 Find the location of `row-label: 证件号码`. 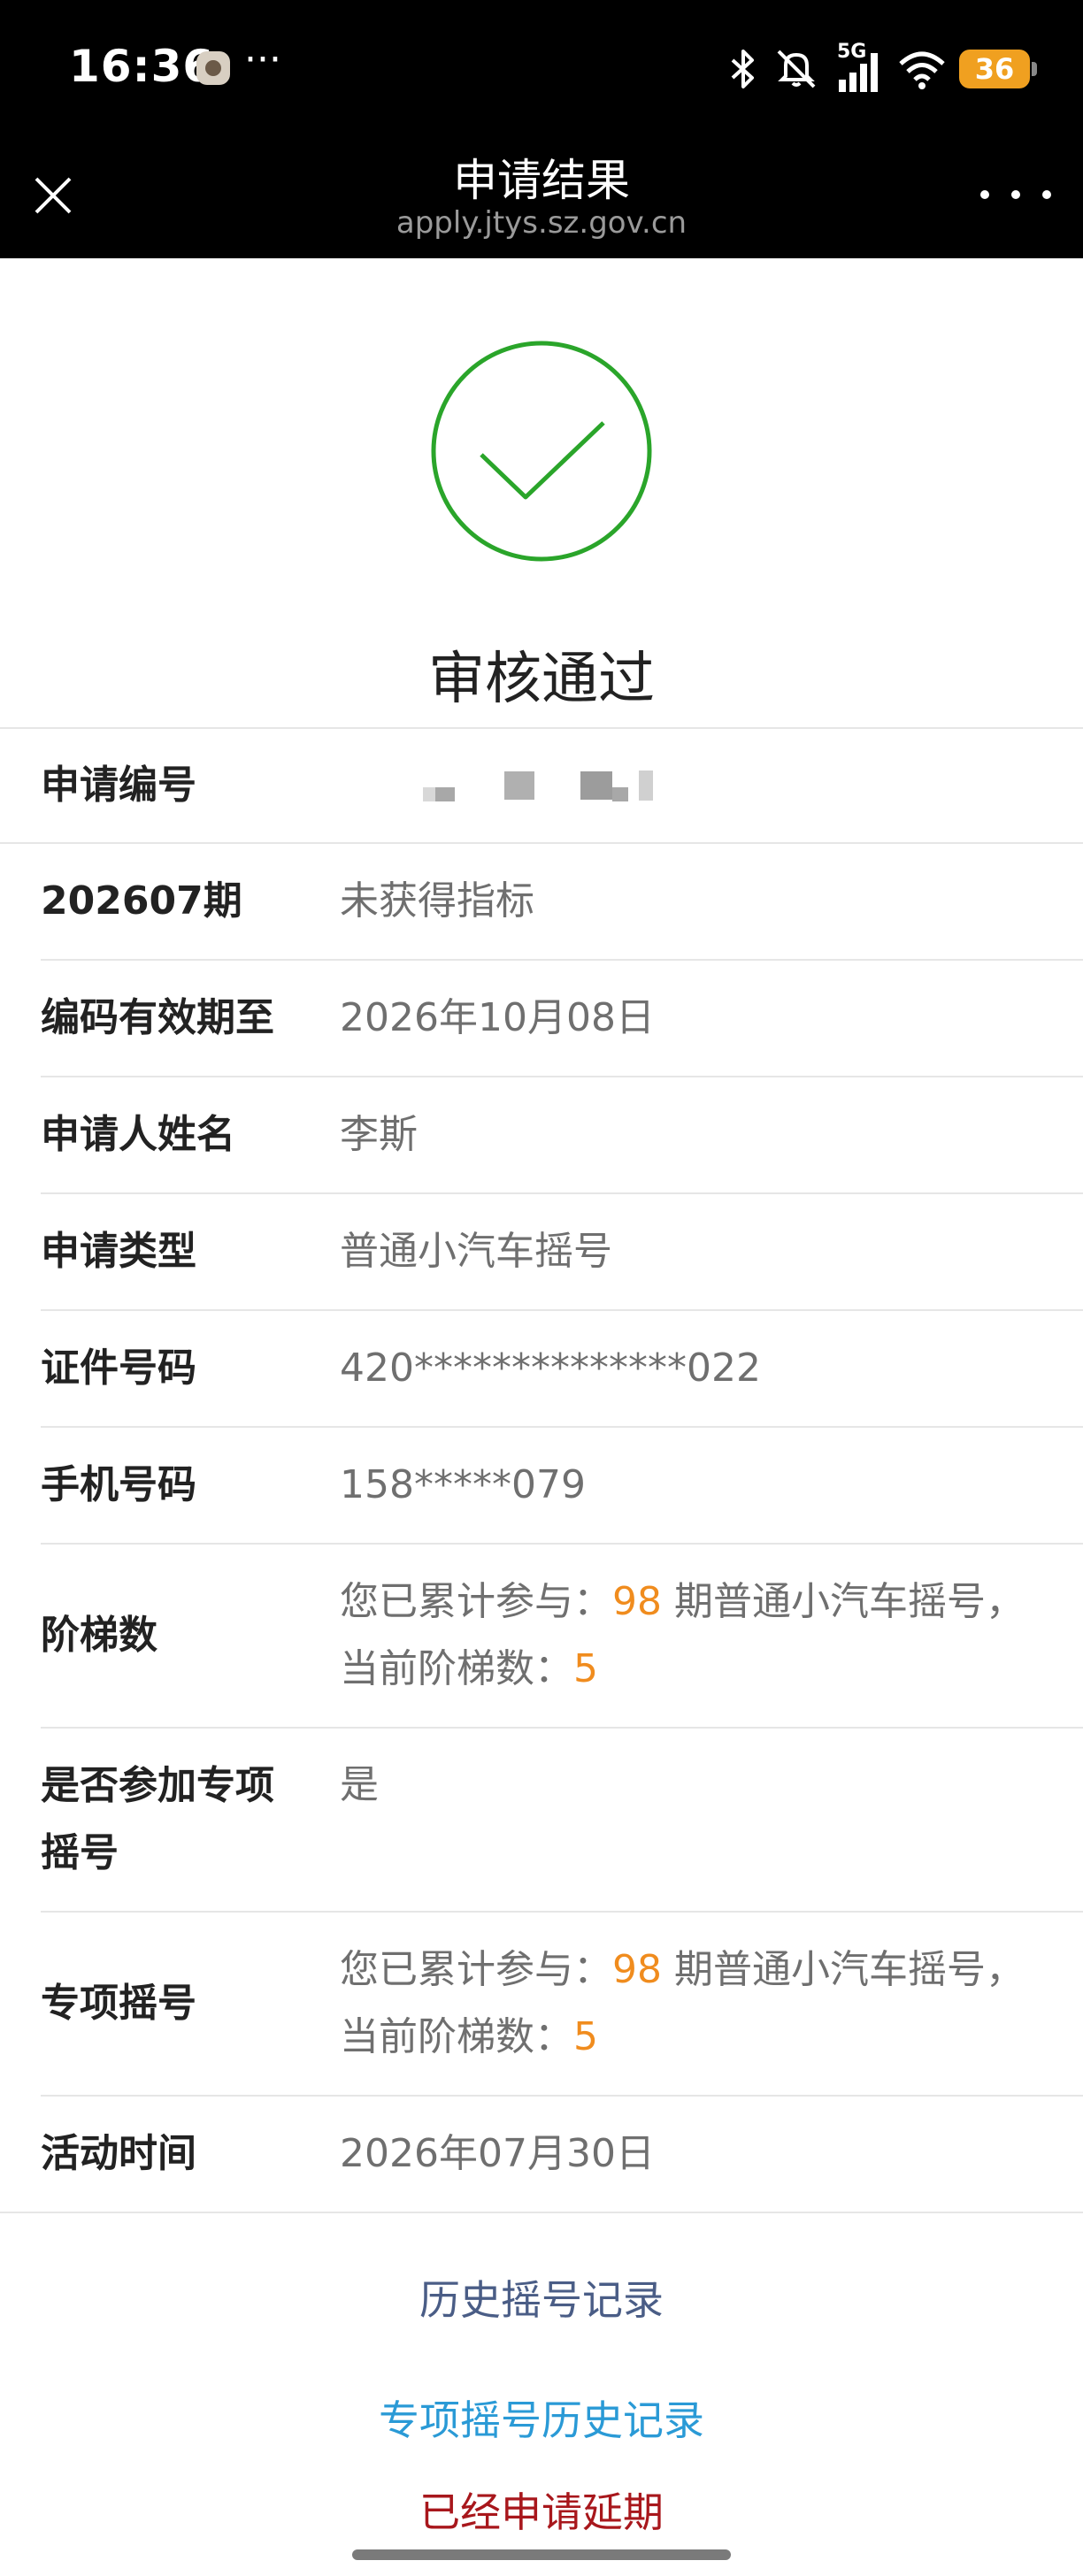

row-label: 证件号码 is located at coordinates (119, 1368).